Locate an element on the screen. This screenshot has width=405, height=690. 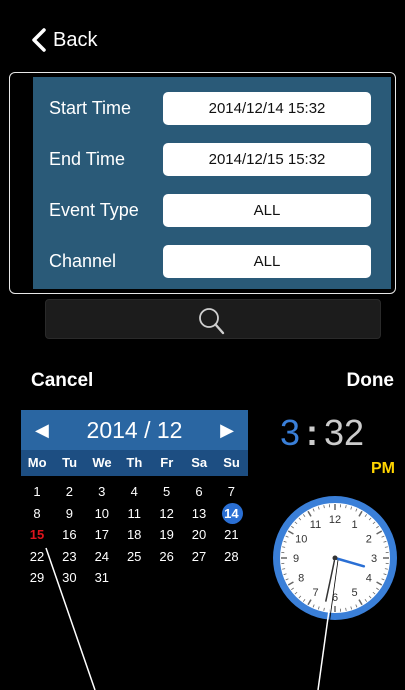
back-label: Back is located at coordinates (75, 39).